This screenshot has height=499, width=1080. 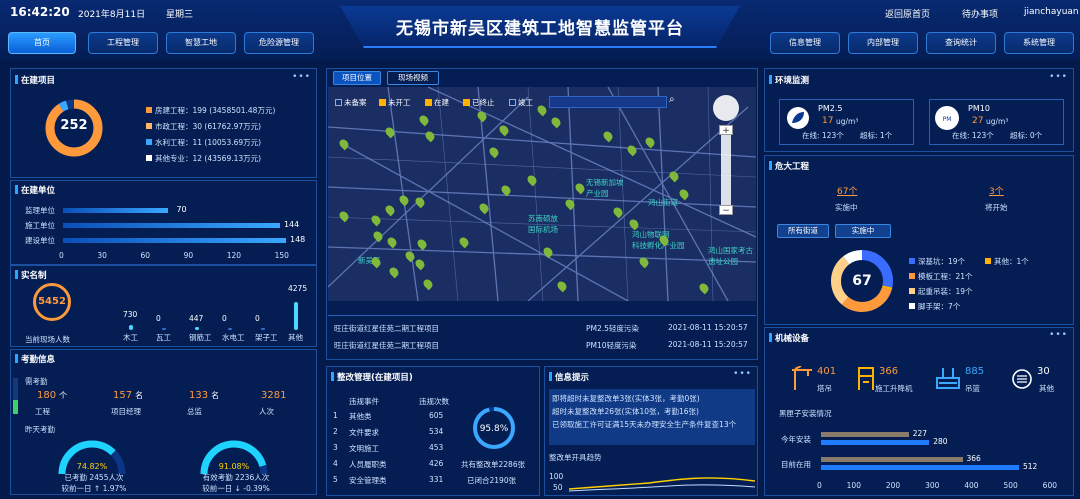 I want to click on pm25-value: 17, so click(x=828, y=121).